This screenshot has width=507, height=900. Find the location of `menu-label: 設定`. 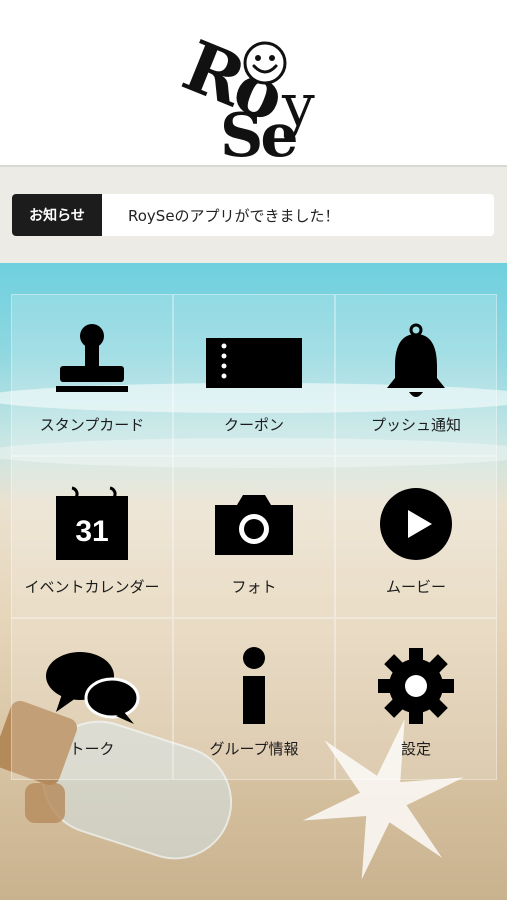

menu-label: 設定 is located at coordinates (415, 749).